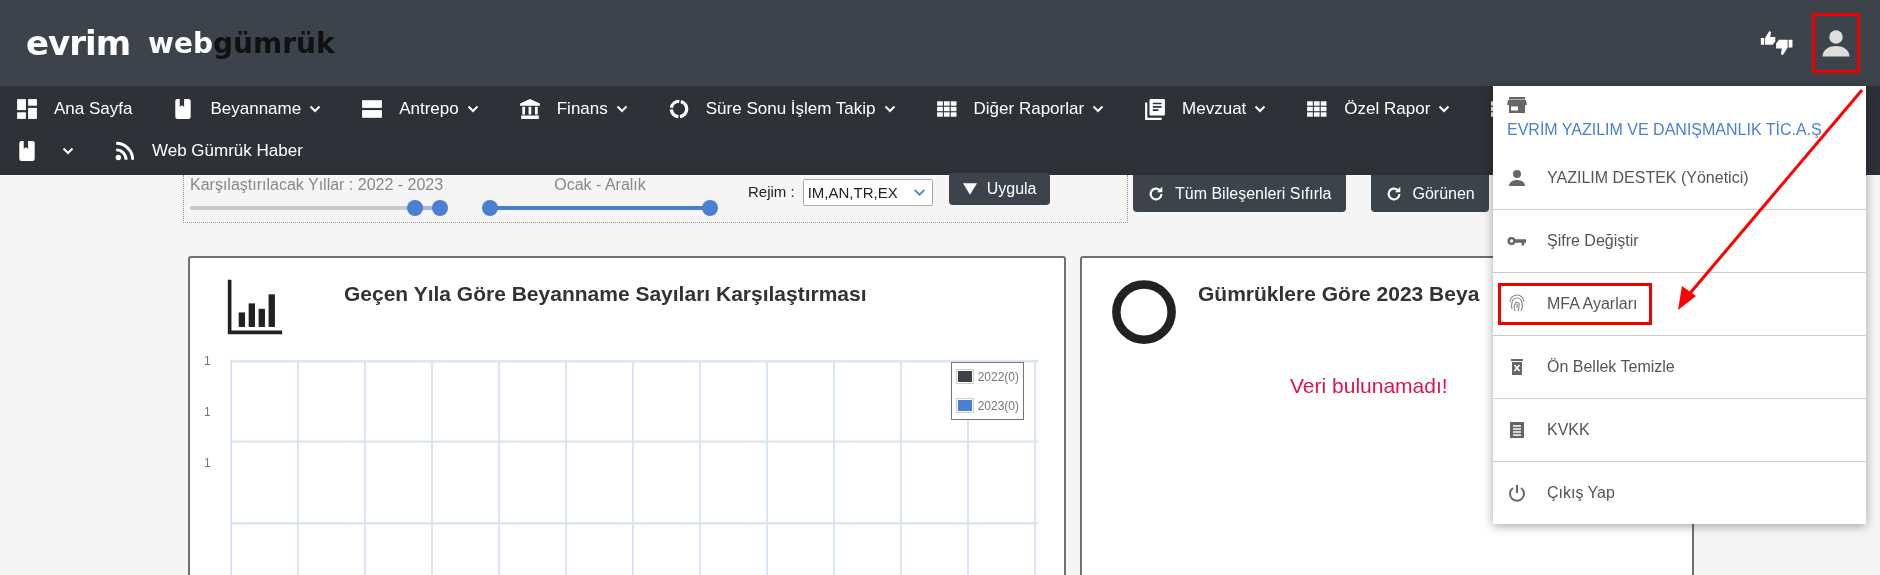  Describe the element at coordinates (969, 189) in the screenshot. I see `triangle-icon` at that location.